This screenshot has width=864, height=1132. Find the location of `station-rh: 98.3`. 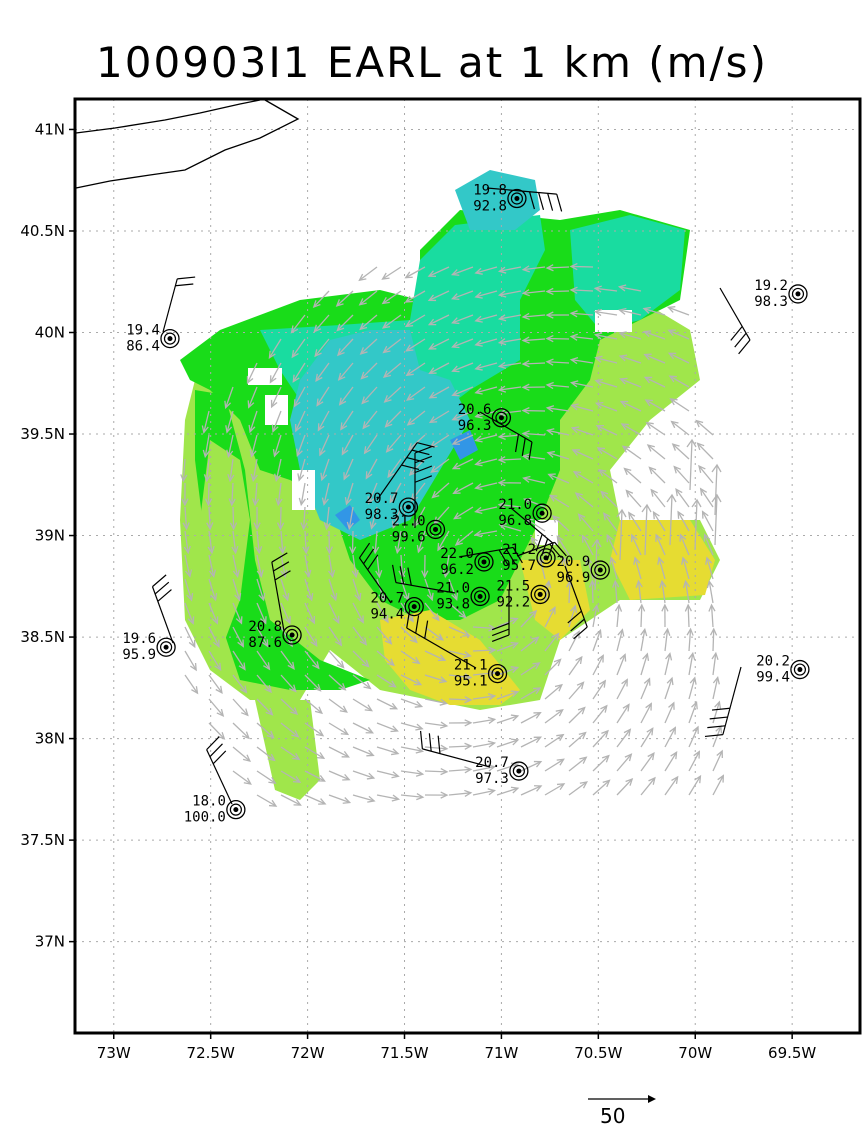

station-rh: 98.3 is located at coordinates (771, 302).